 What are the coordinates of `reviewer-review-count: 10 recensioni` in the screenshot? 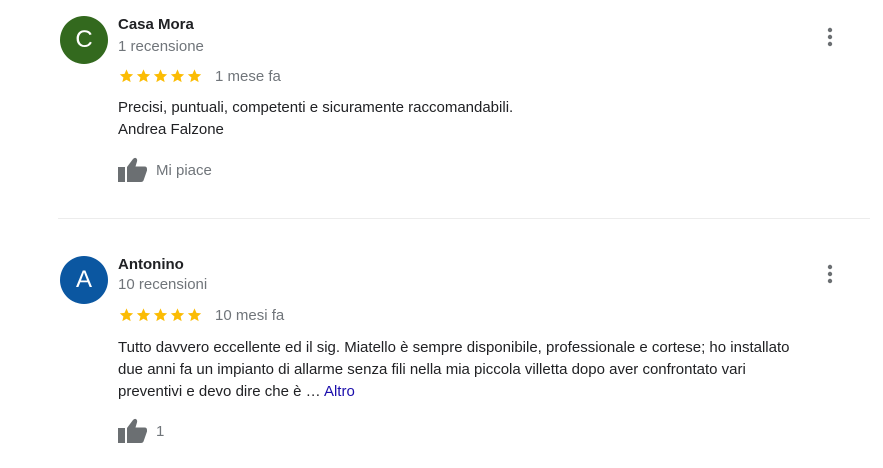 It's located at (163, 284).